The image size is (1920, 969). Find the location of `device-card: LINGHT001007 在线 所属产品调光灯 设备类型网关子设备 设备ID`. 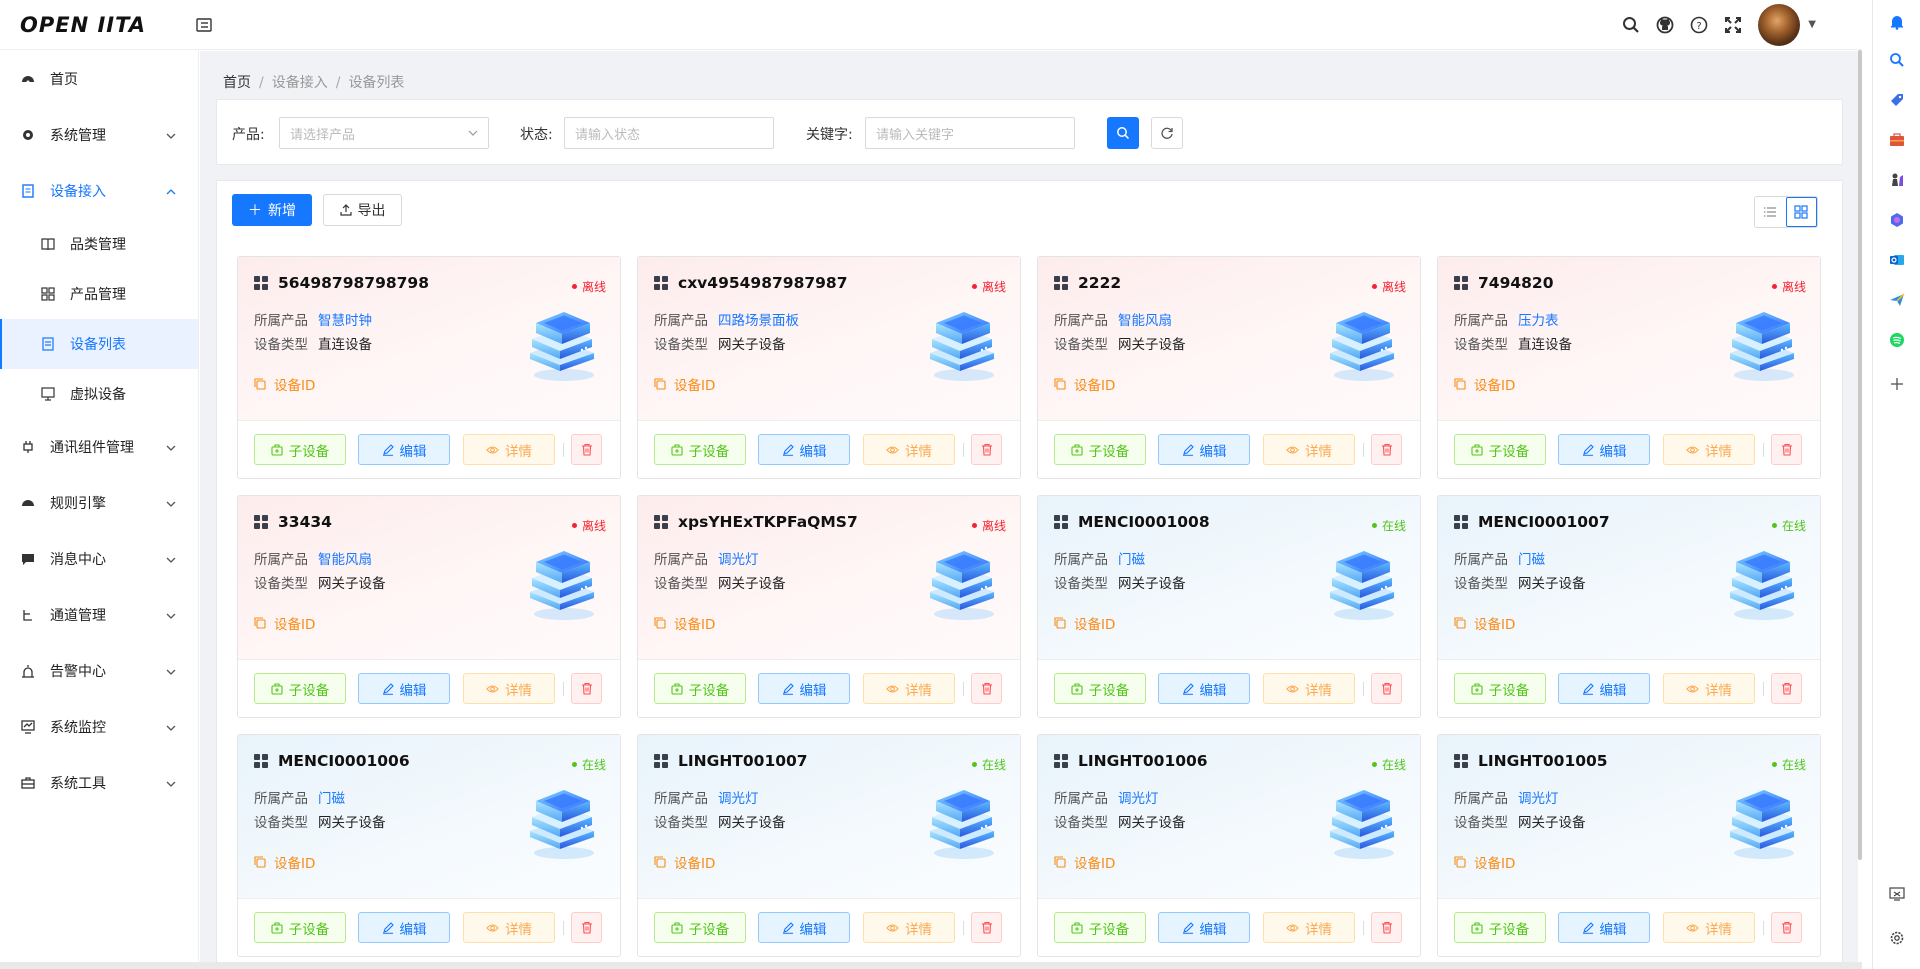

device-card: LINGHT001007 在线 所属产品调光灯 设备类型网关子设备 设备ID is located at coordinates (829, 845).